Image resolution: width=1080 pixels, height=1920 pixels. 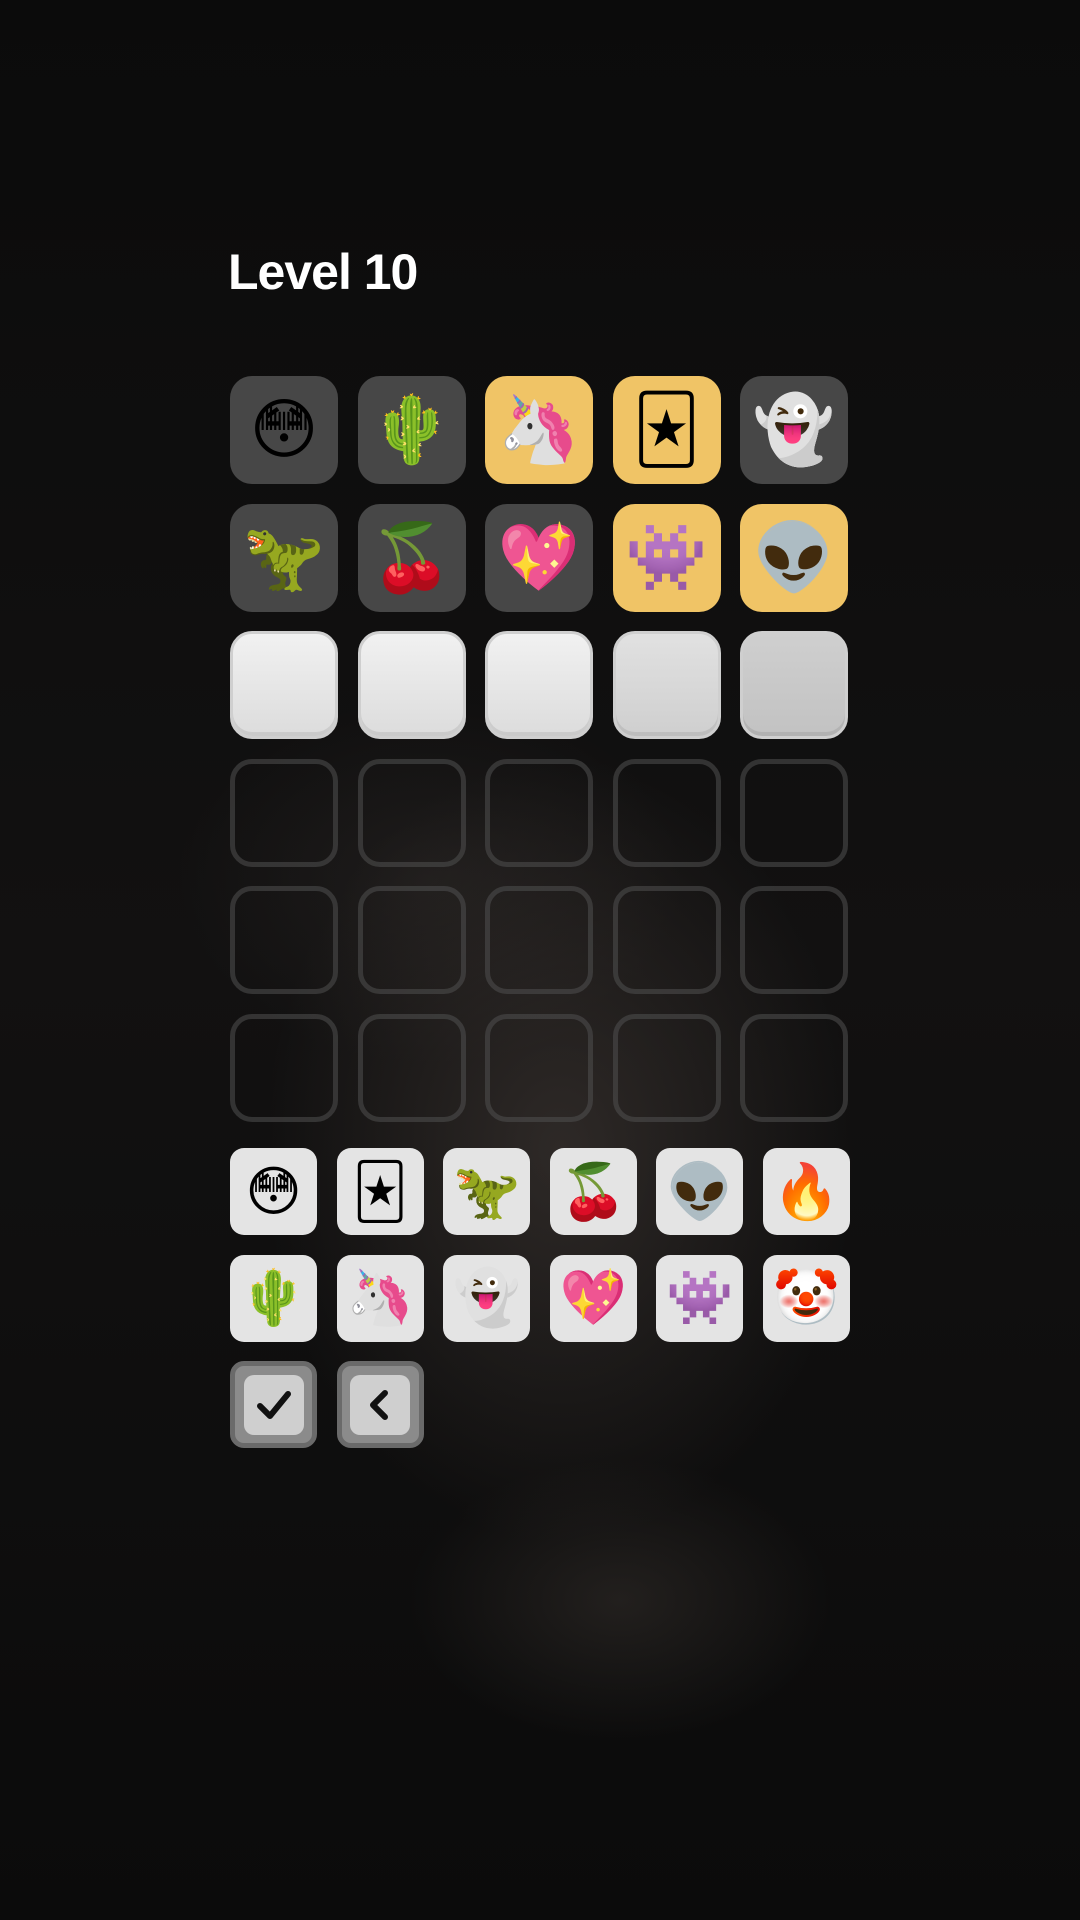 What do you see at coordinates (284, 430) in the screenshot?
I see `board-cell-r1c1: 😳` at bounding box center [284, 430].